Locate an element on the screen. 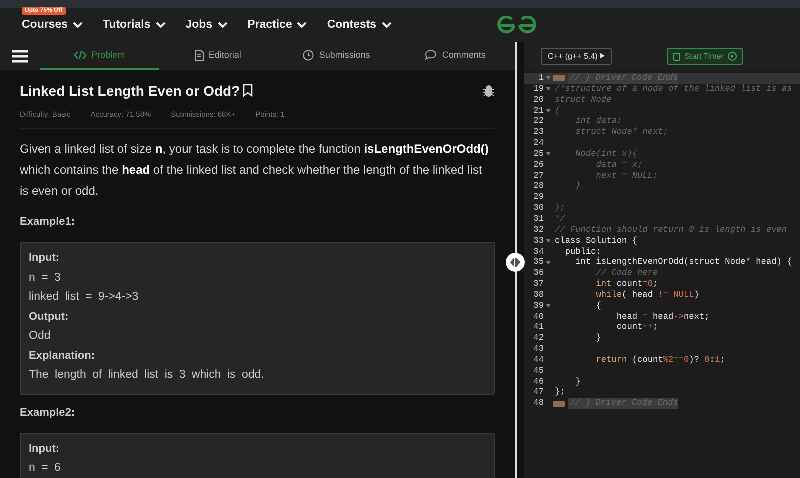 This screenshot has width=800, height=478. caret-icon is located at coordinates (602, 56).